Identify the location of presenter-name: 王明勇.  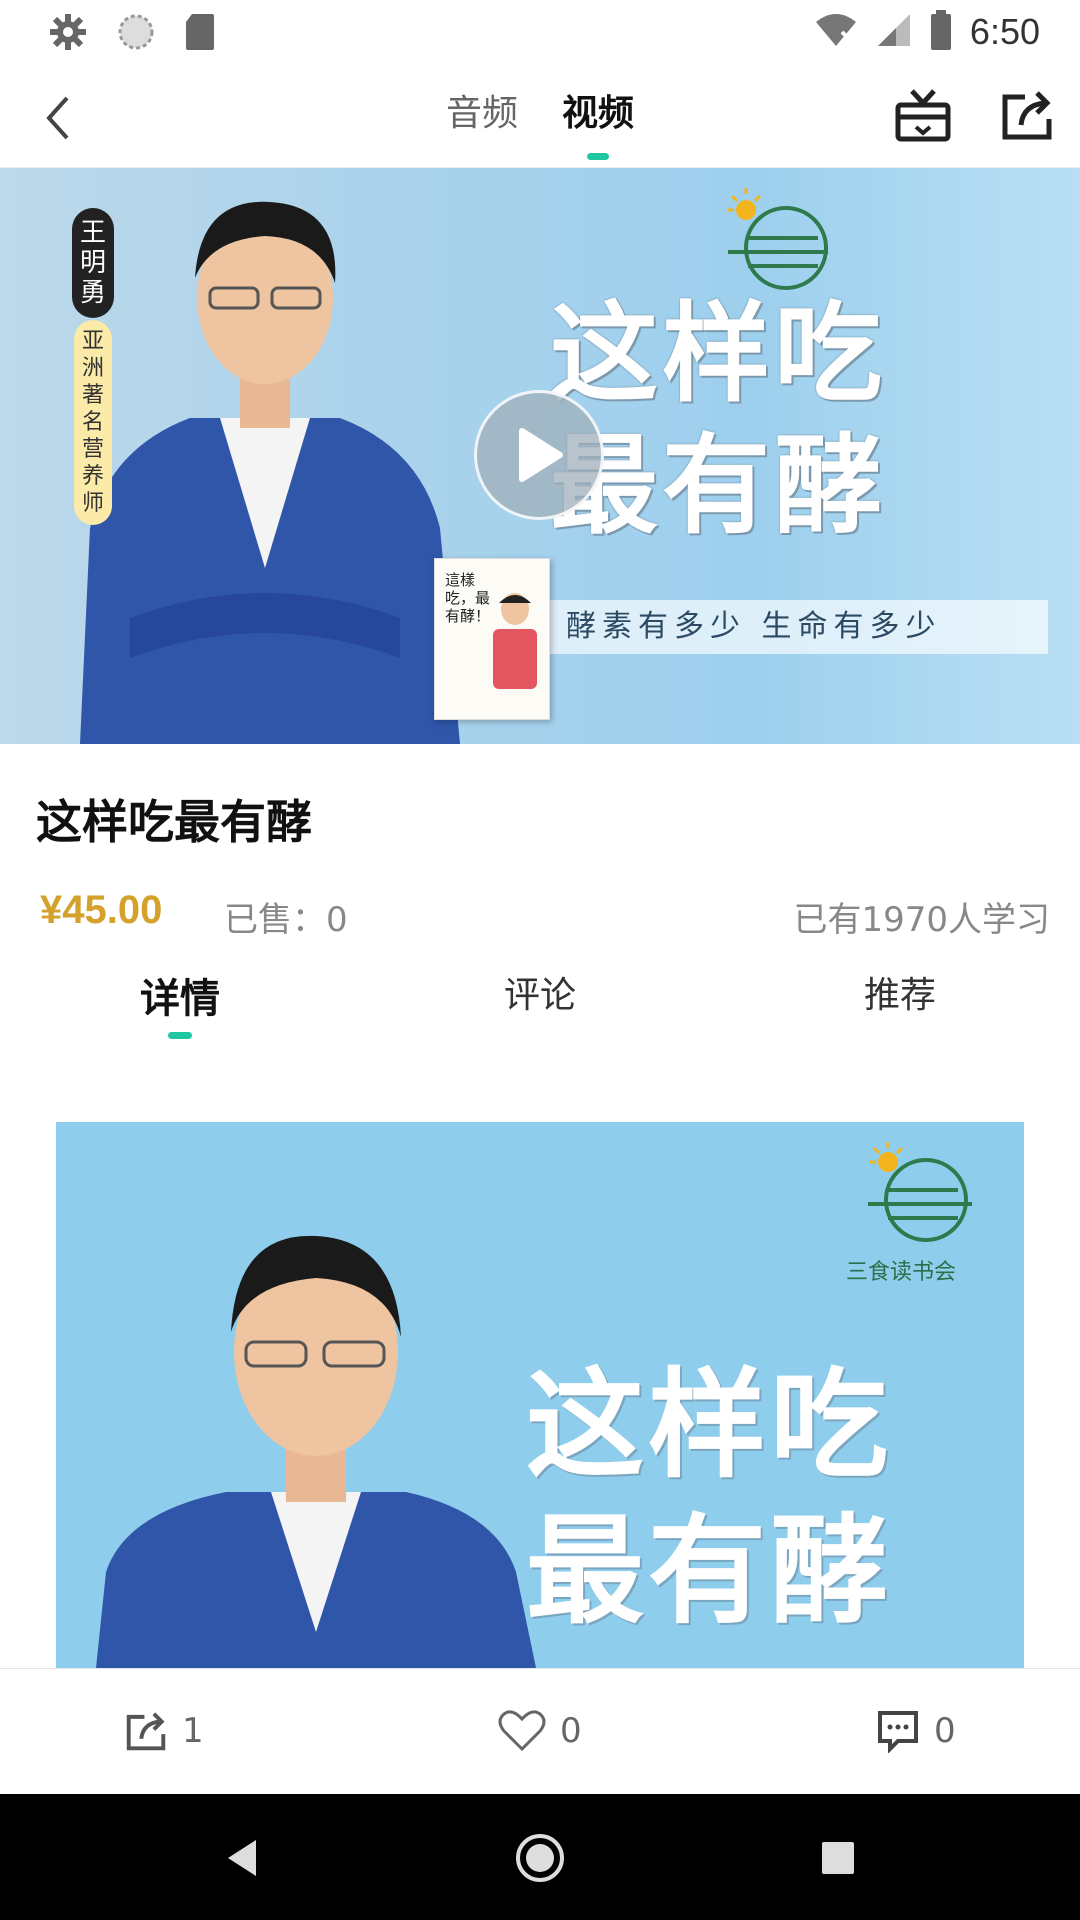
(93, 263).